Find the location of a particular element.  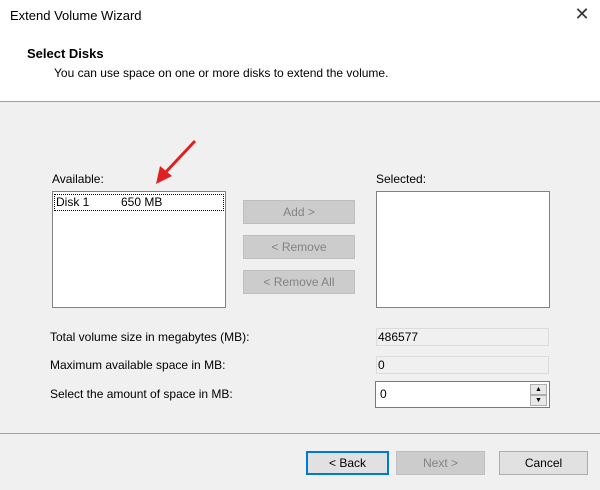

remove-button: < Remove is located at coordinates (299, 247).